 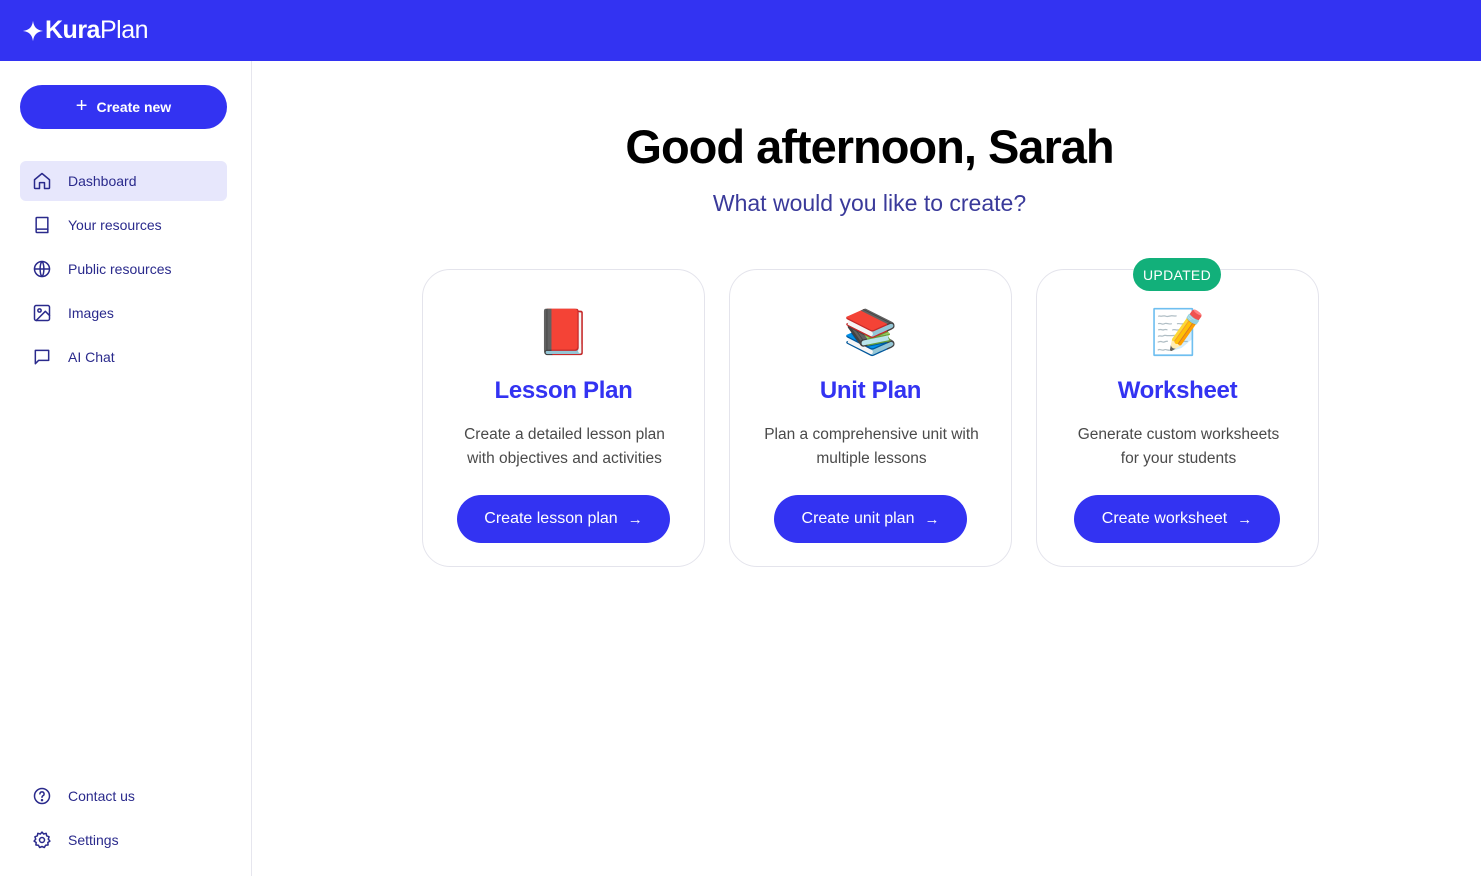 I want to click on image-icon, so click(x=42, y=313).